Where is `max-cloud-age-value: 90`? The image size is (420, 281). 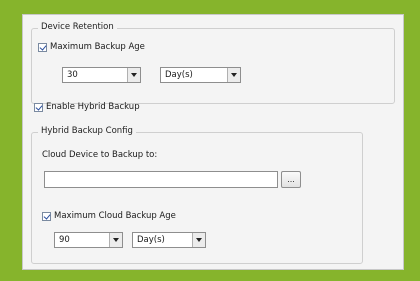 max-cloud-age-value: 90 is located at coordinates (64, 240).